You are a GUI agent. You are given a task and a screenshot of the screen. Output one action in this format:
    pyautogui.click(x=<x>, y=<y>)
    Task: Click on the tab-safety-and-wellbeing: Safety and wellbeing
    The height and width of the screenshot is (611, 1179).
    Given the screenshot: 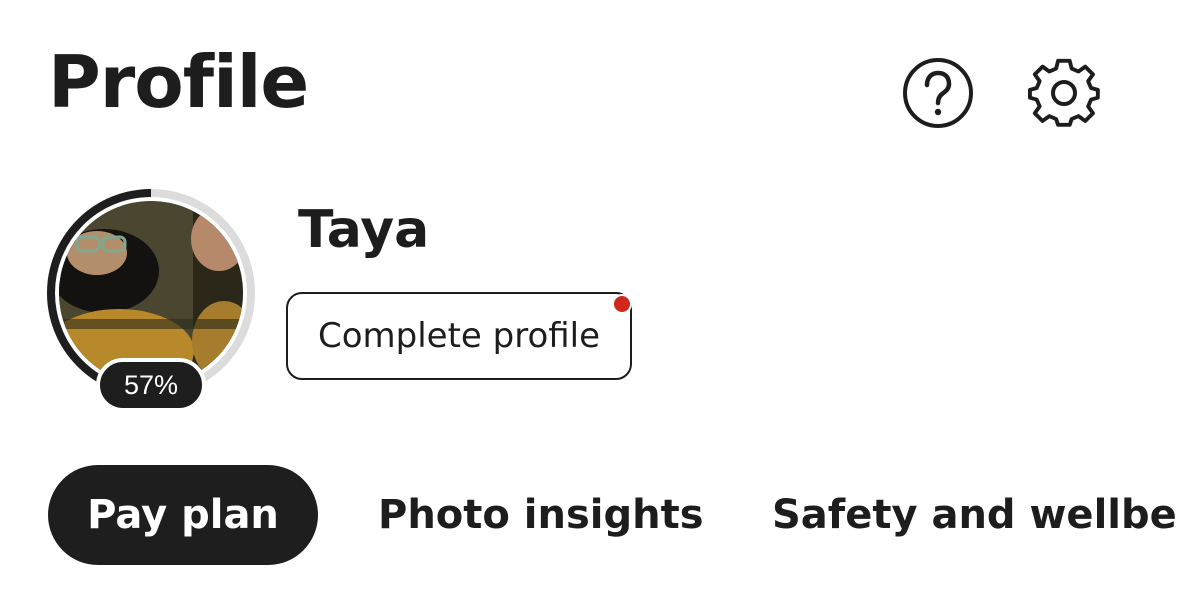 What is the action you would take?
    pyautogui.click(x=975, y=515)
    